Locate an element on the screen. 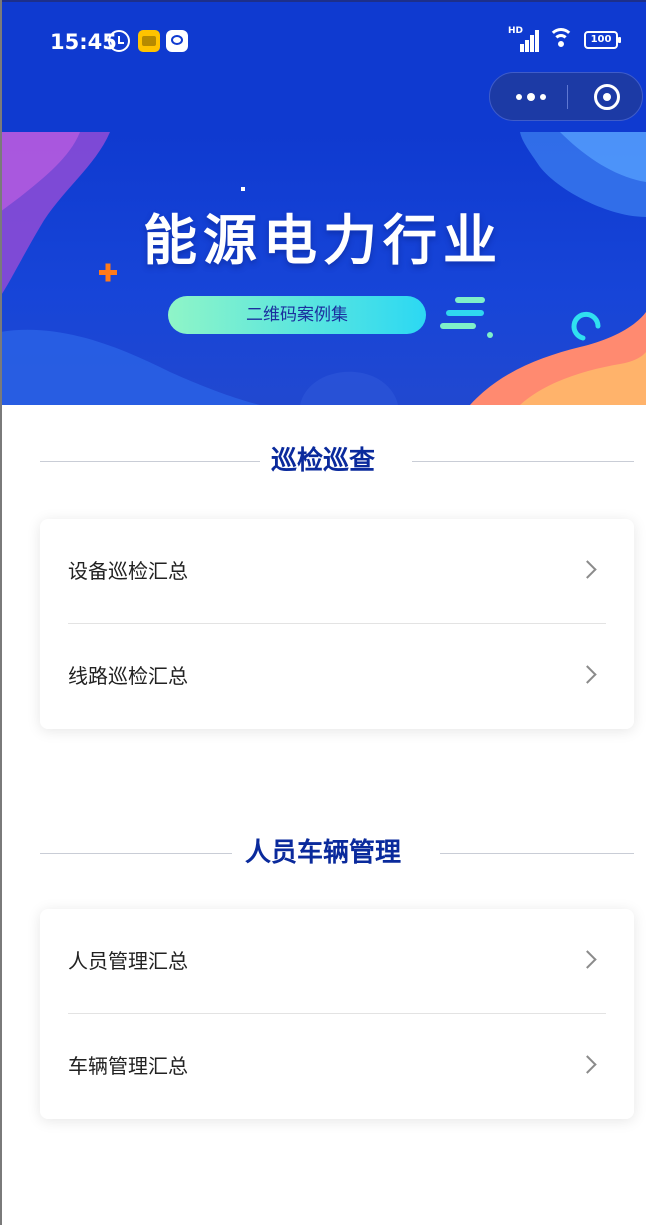  window-left-border is located at coordinates (1, 612).